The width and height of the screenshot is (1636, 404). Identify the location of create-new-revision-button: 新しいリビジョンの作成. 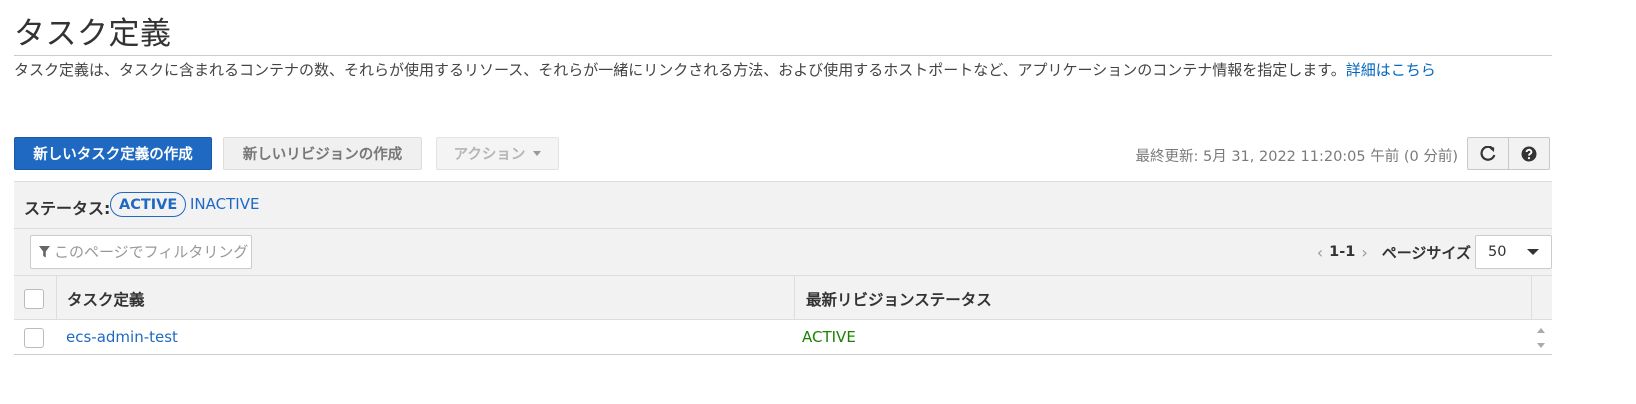
(322, 153).